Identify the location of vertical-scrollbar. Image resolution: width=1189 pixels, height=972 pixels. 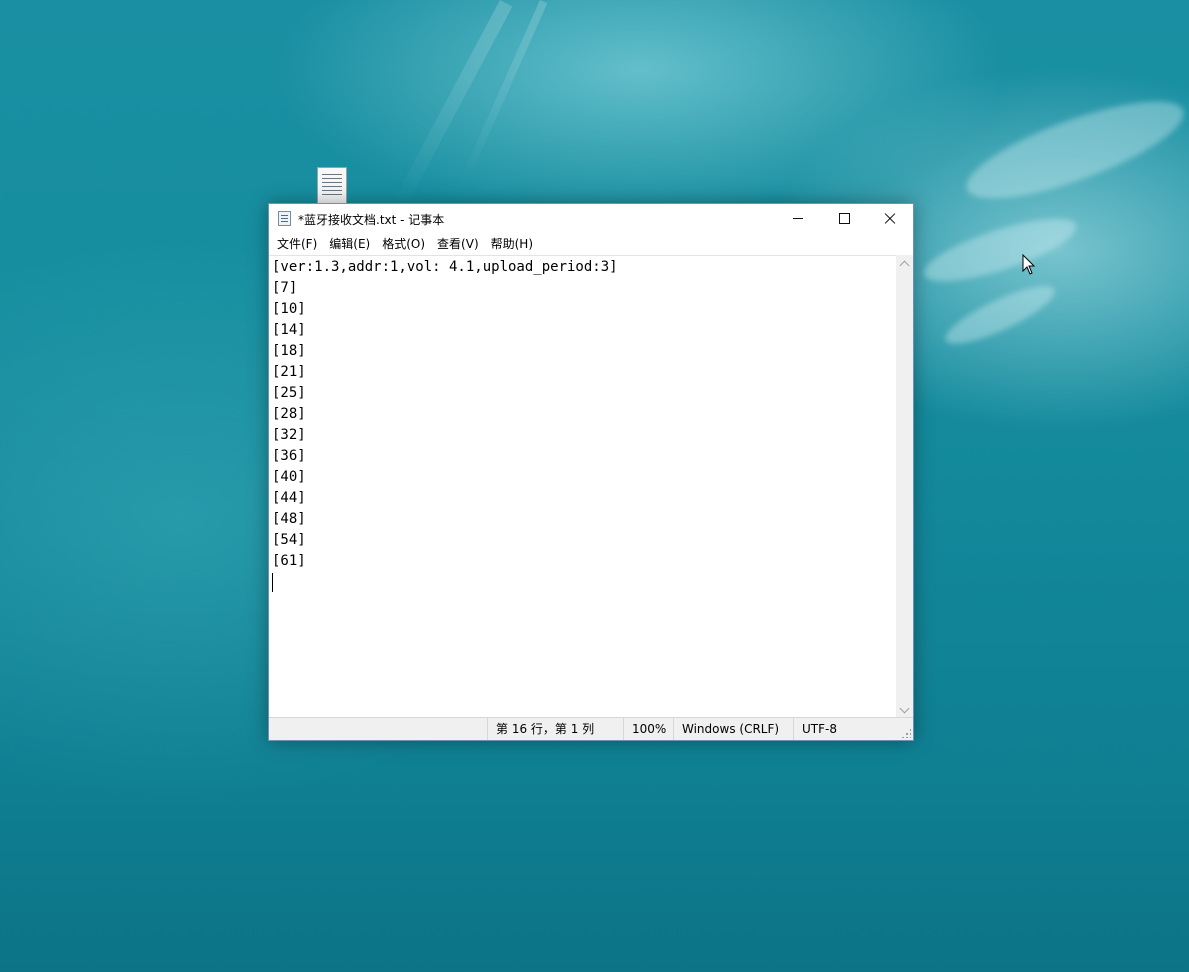
(904, 486).